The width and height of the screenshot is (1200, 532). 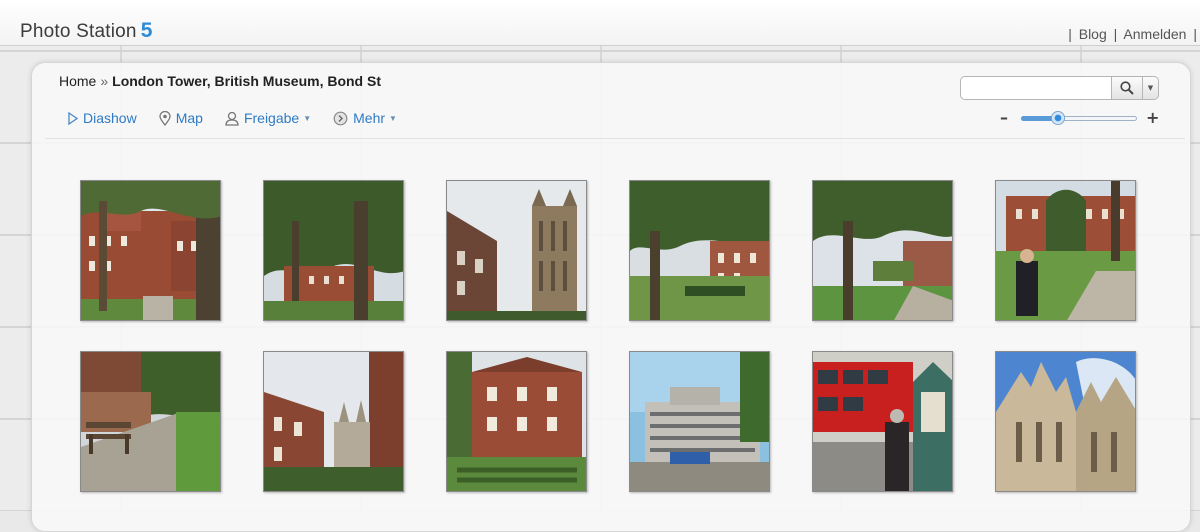 What do you see at coordinates (1154, 34) in the screenshot?
I see `login-link: Anmelden` at bounding box center [1154, 34].